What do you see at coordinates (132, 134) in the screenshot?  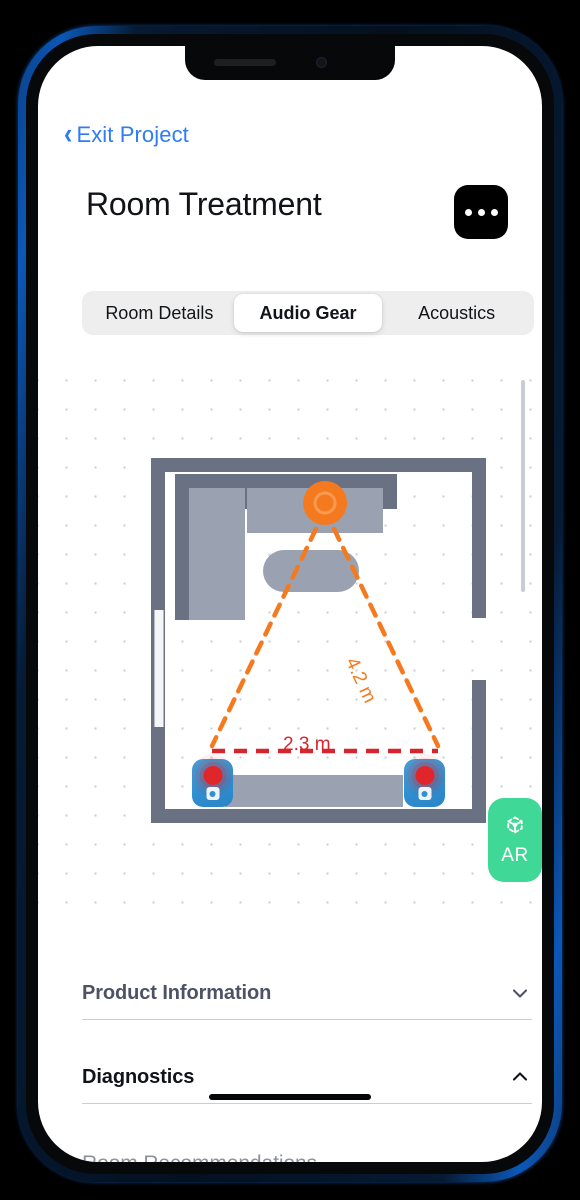 I see `exit-project-label: Exit Project` at bounding box center [132, 134].